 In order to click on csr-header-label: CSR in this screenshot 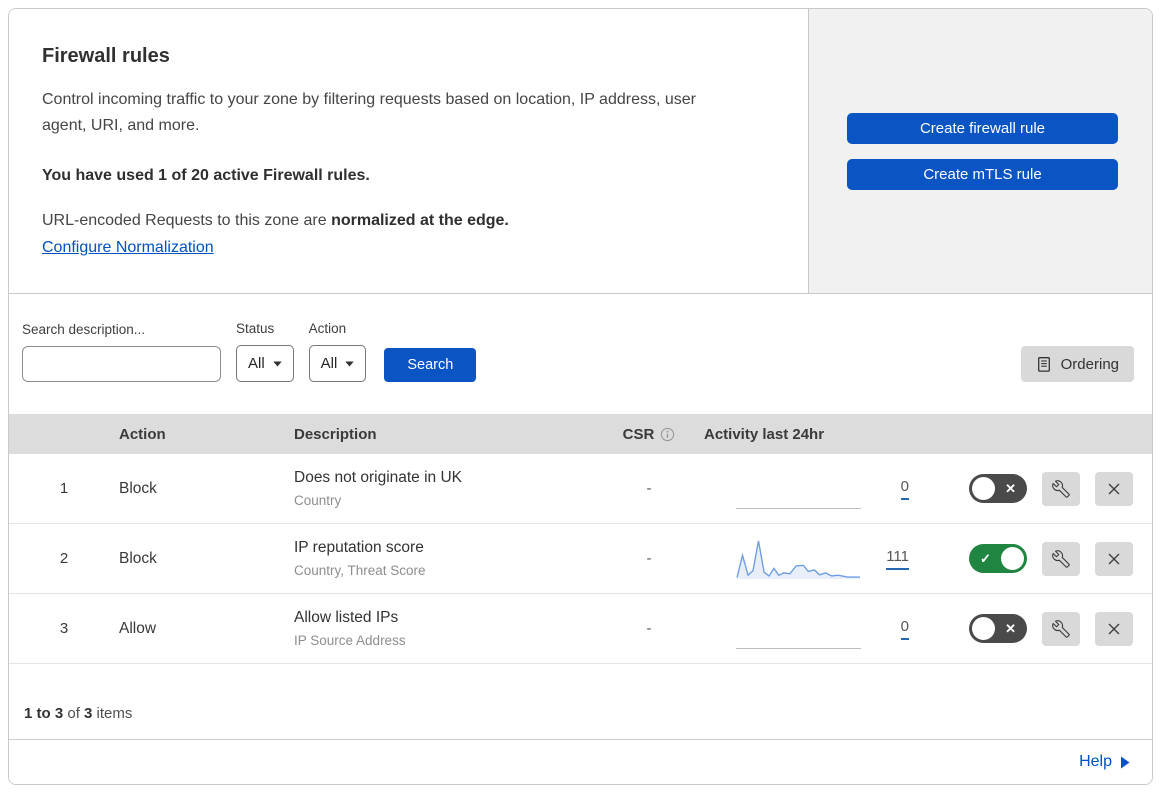, I will do `click(638, 434)`.